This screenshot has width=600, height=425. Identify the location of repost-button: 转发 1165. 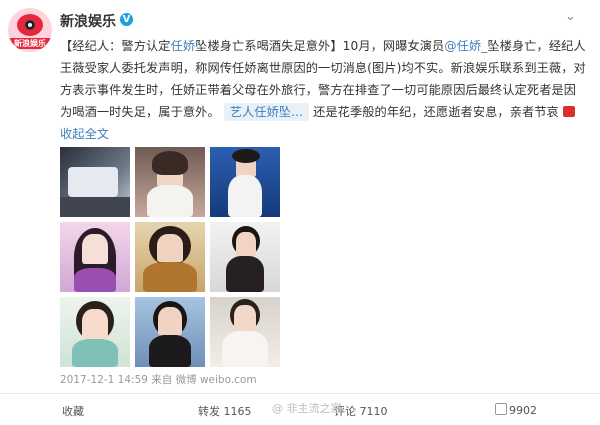
(225, 411).